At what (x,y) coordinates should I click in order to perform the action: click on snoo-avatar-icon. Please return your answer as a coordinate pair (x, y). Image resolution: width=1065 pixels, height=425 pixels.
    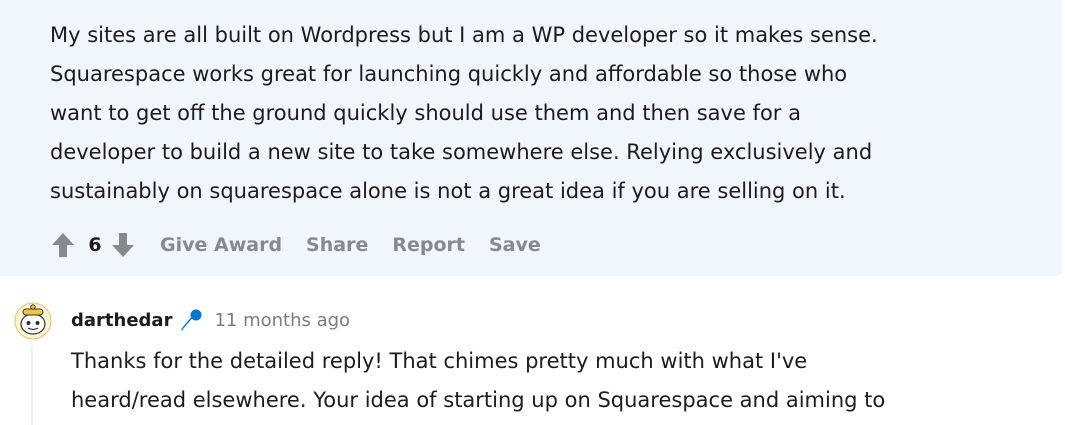
    Looking at the image, I should click on (33, 321).